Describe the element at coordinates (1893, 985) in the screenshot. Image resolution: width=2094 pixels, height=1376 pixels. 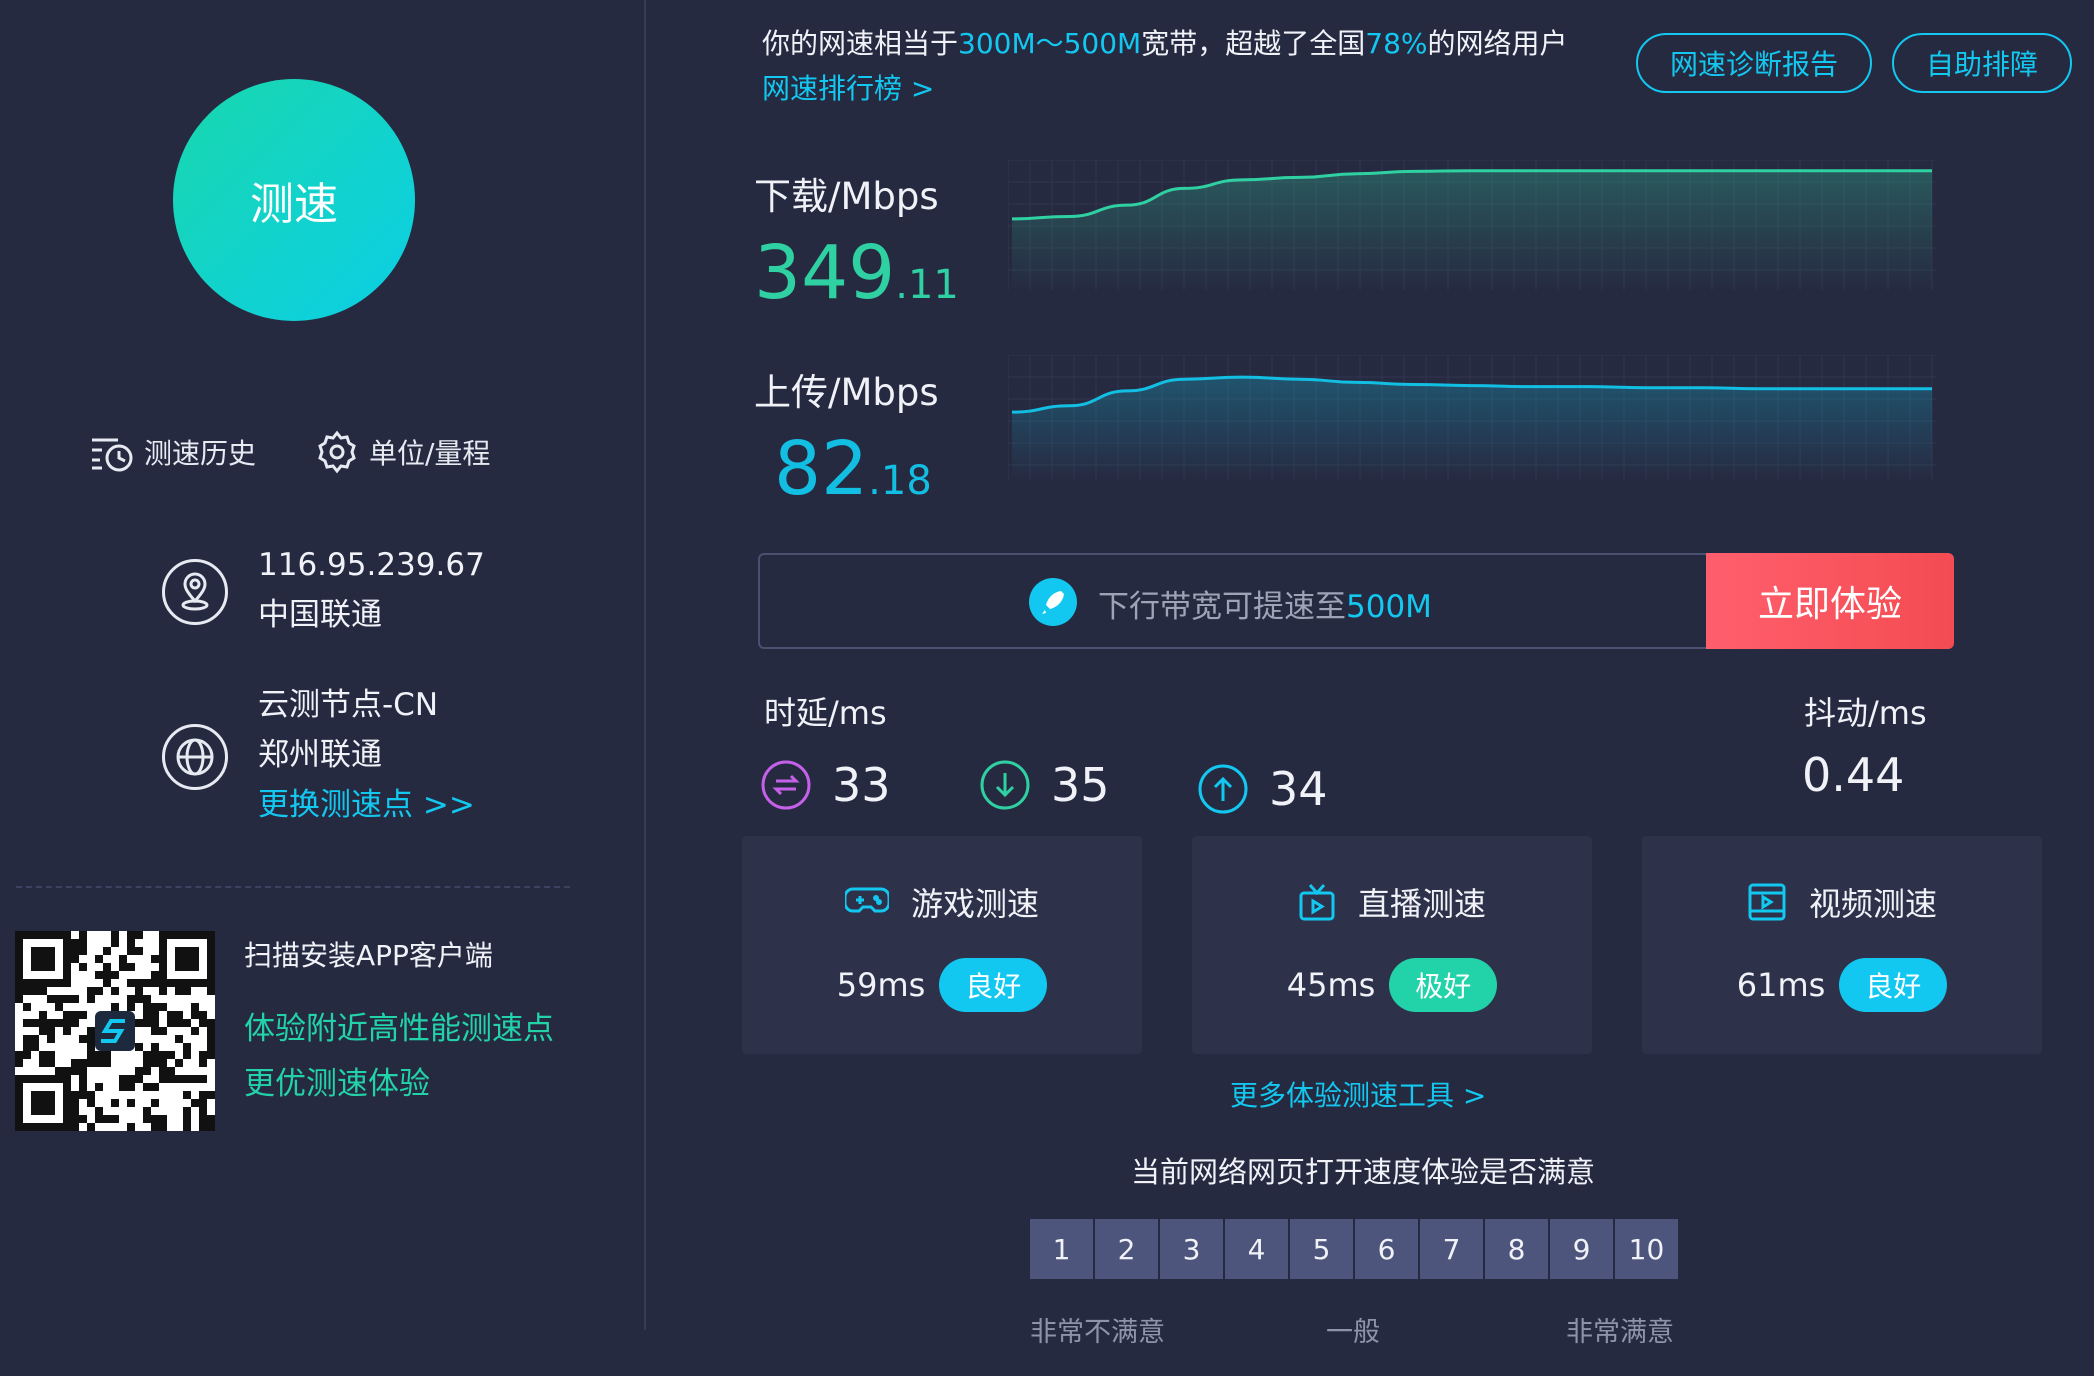
I see `video-quality-badge: 良好` at that location.